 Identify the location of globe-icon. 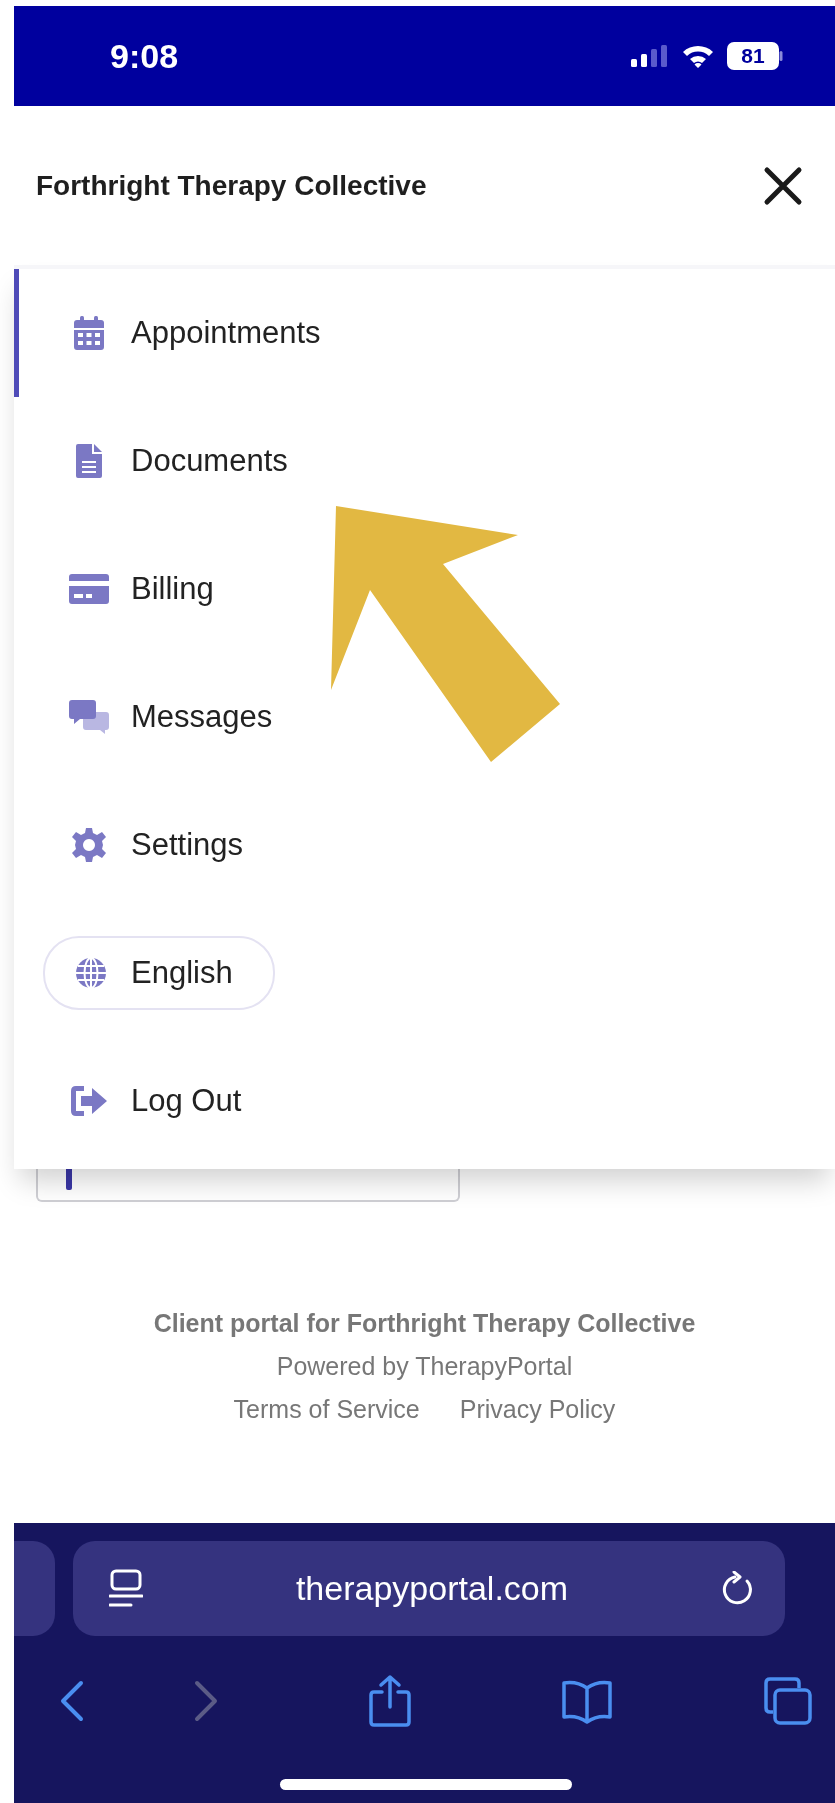
(91, 973).